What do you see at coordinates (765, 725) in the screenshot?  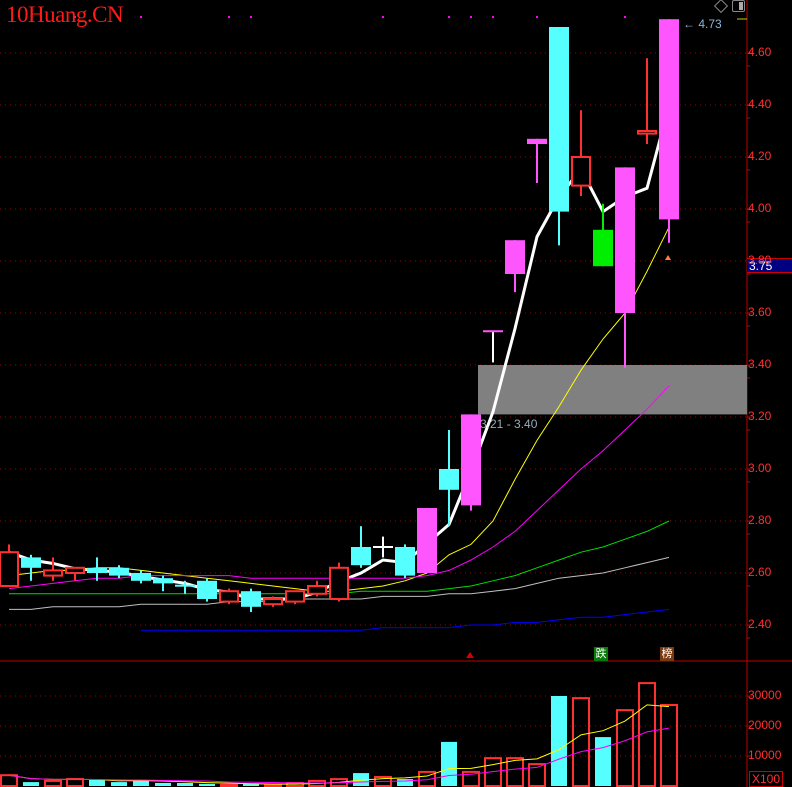 I see `volume-tick-label: 20000` at bounding box center [765, 725].